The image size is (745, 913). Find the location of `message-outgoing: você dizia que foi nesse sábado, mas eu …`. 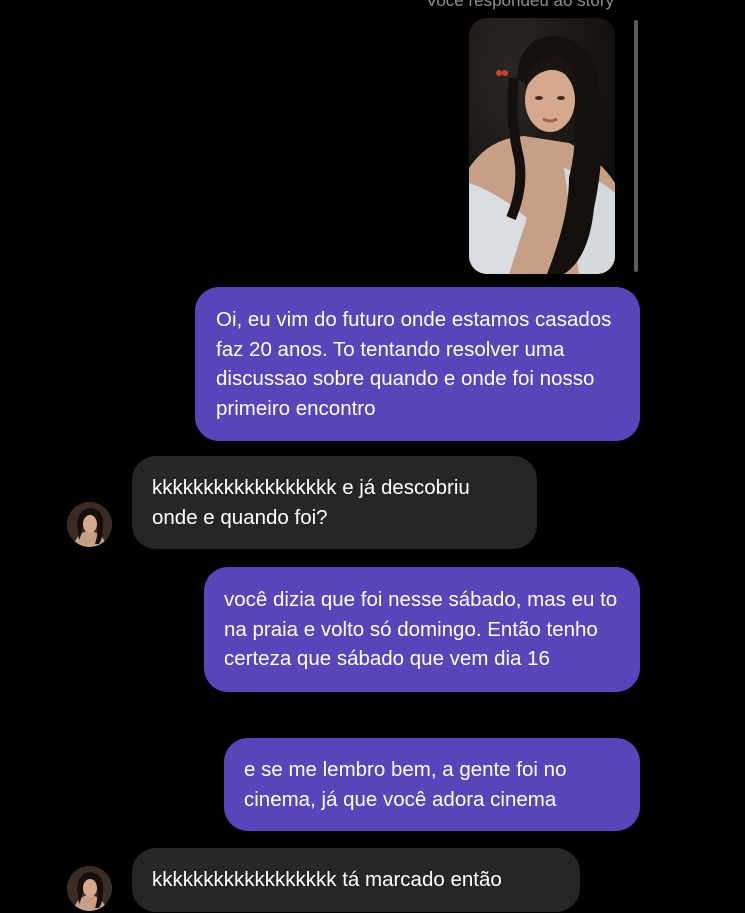

message-outgoing: você dizia que foi nesse sábado, mas eu … is located at coordinates (422, 629).